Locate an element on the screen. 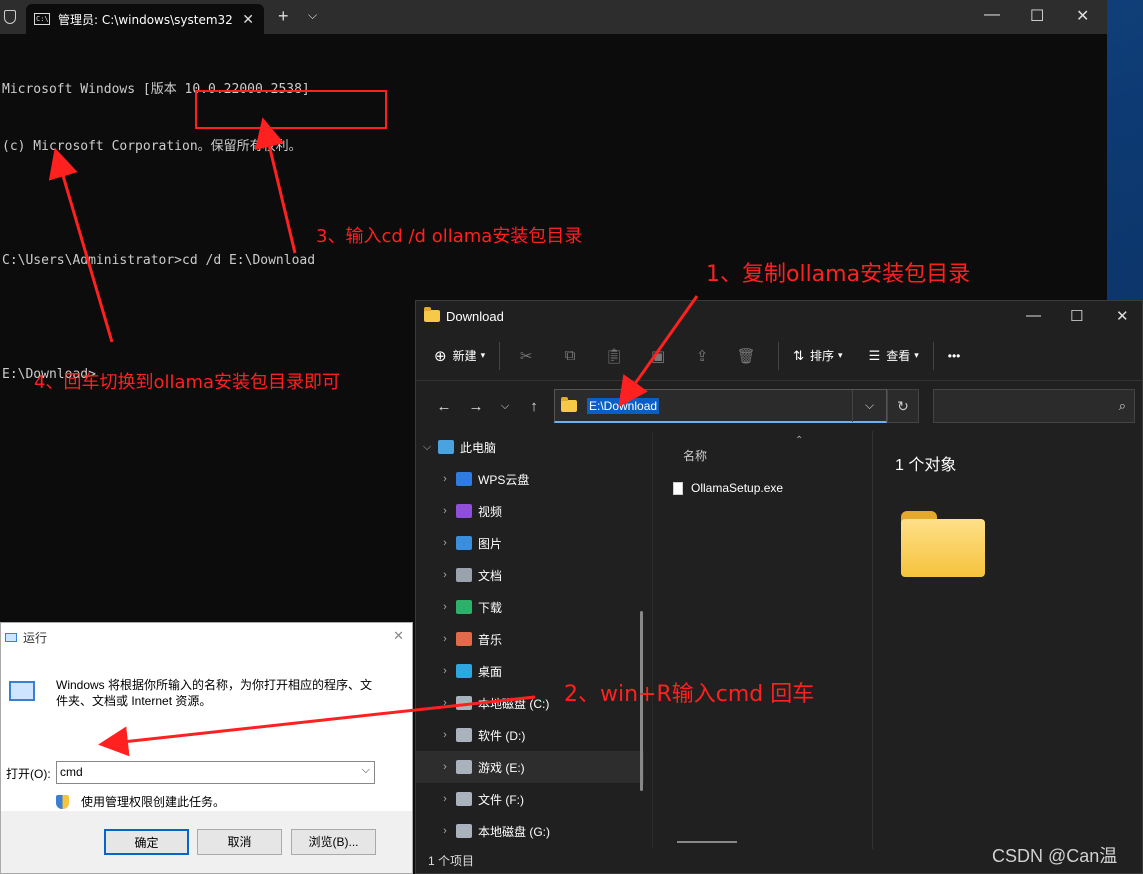 The height and width of the screenshot is (874, 1143). run-admin-note: 使用管理权限创建此任务。 is located at coordinates (140, 801).